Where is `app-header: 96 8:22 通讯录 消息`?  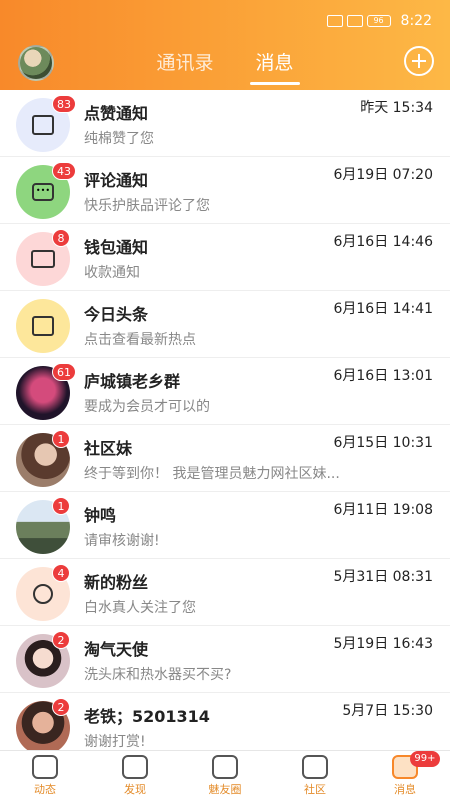
app-header: 96 8:22 通讯录 消息 is located at coordinates (225, 45).